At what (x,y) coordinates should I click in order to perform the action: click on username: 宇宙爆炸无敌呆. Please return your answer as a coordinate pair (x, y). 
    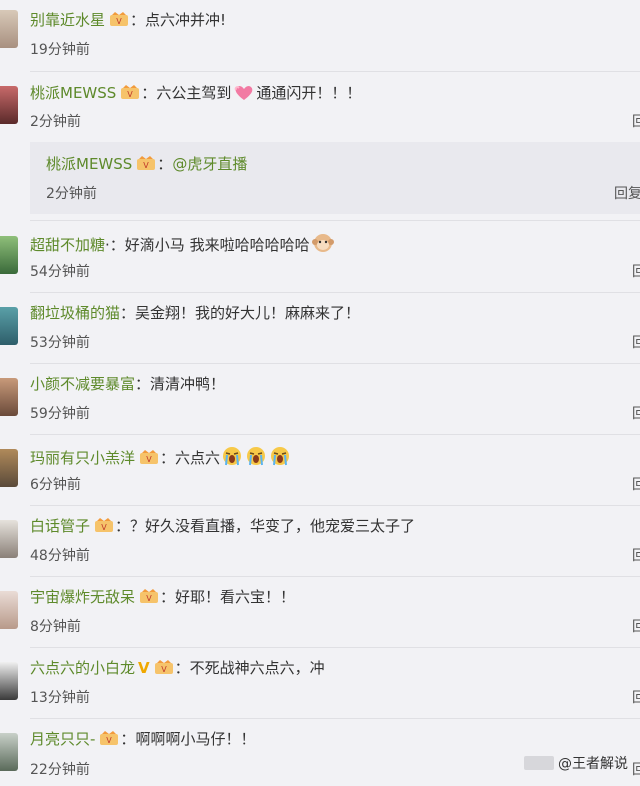
    Looking at the image, I should click on (82, 597).